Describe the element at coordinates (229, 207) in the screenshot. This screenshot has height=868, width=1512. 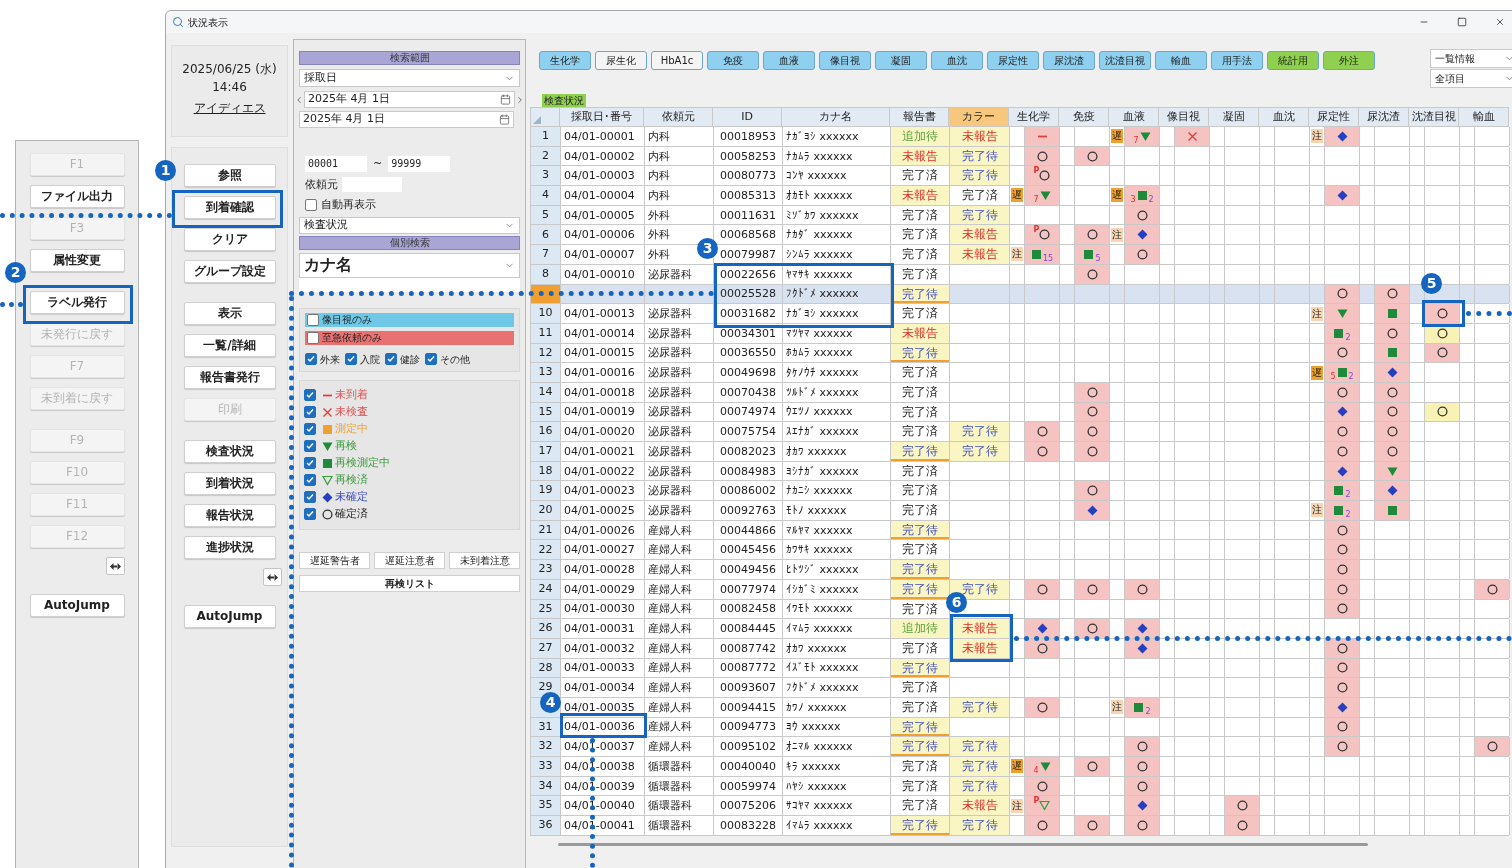
I see `function-button: 到着確認` at that location.